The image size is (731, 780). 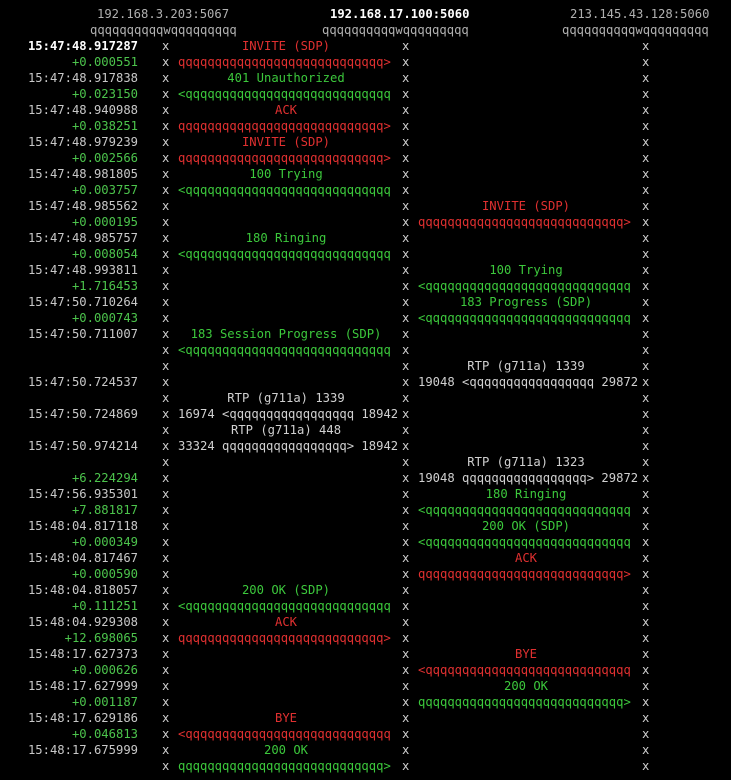 I want to click on host-label: 192.168.17.100:5060, so click(x=400, y=14).